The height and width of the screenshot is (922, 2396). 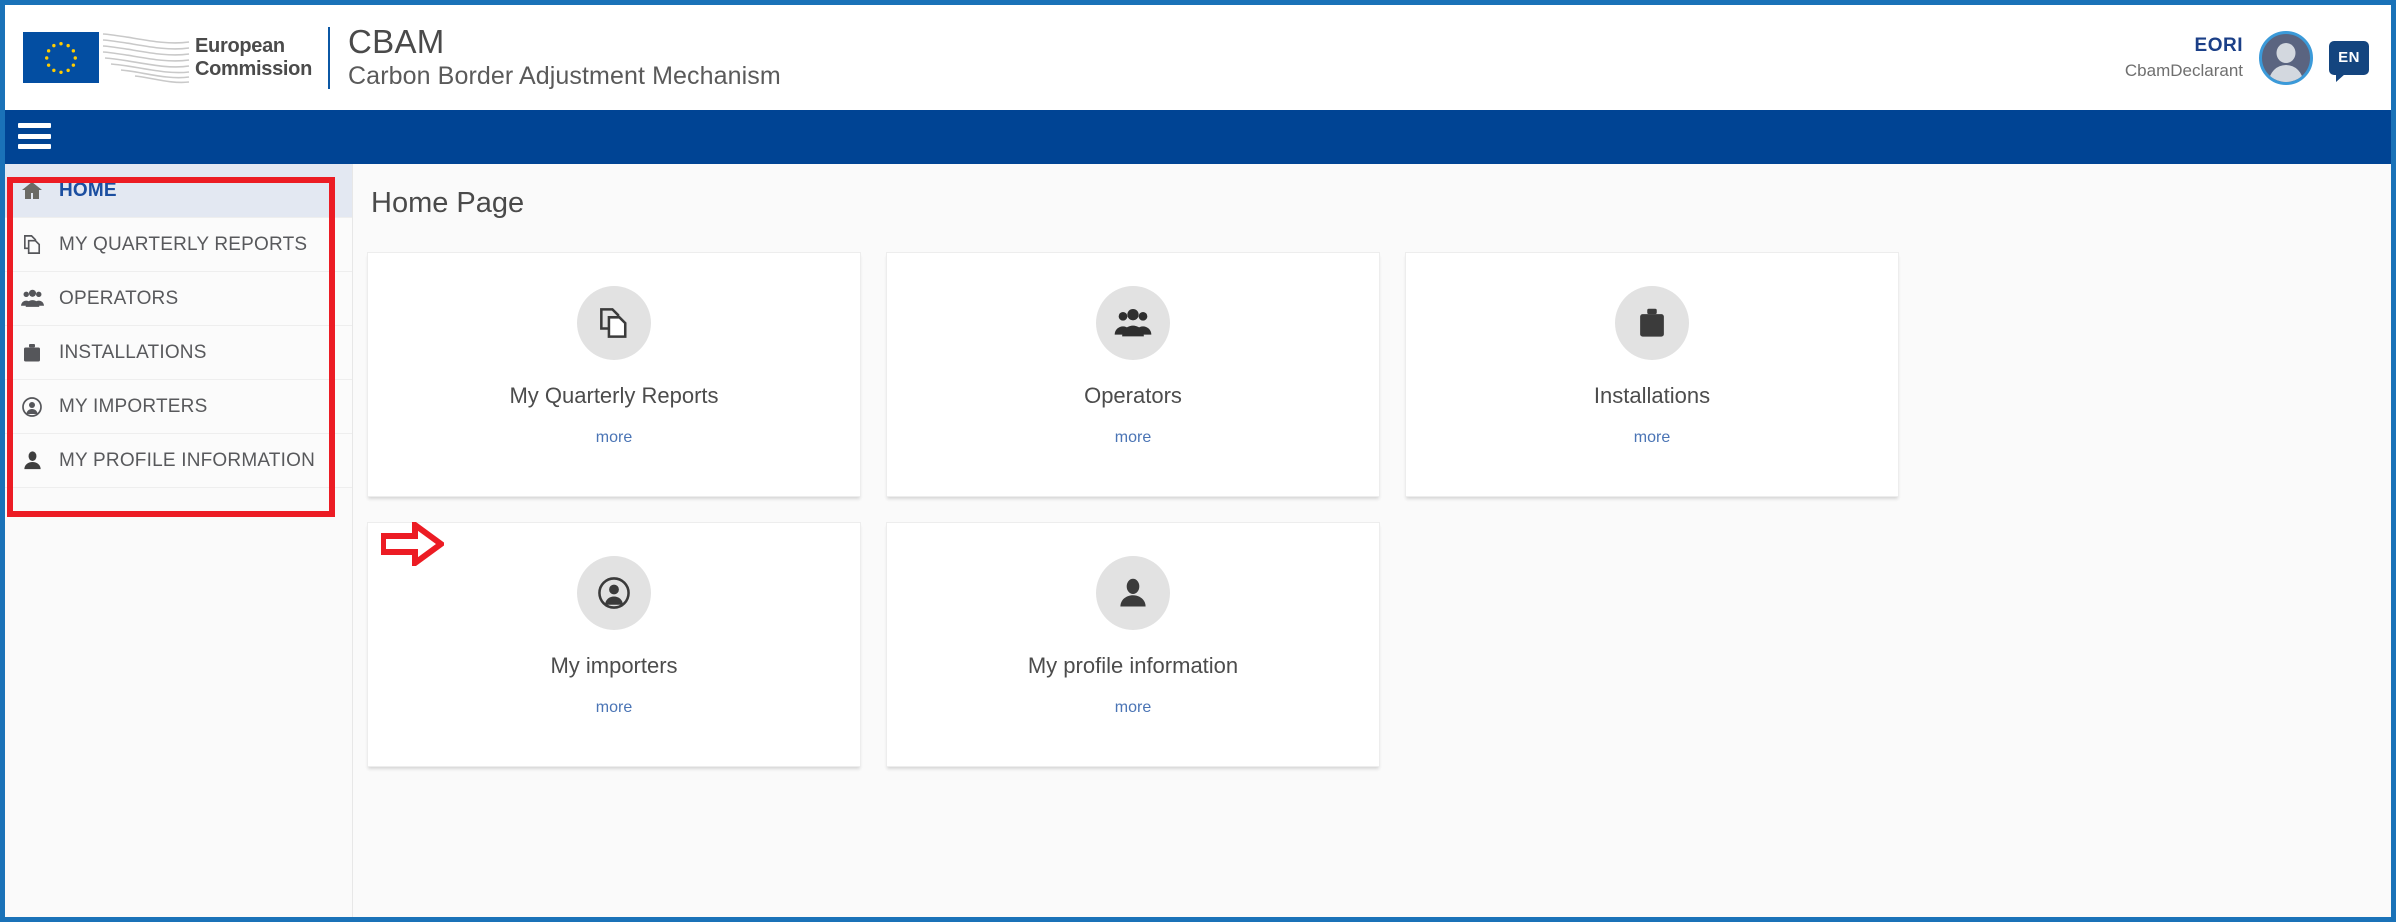 I want to click on sidebar-item-label: MY PROFILE INFORMATION, so click(x=187, y=460).